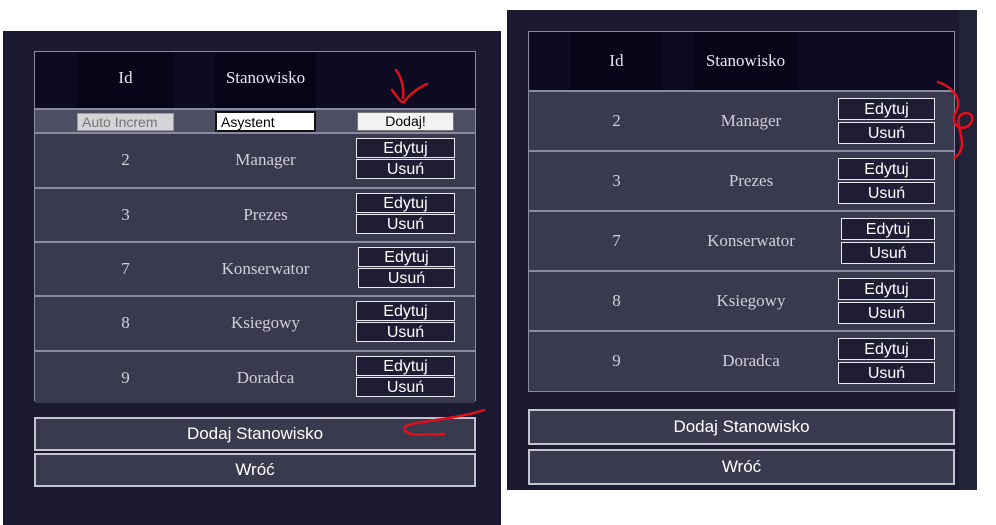  Describe the element at coordinates (405, 121) in the screenshot. I see `dodaj-submit-button: Dodaj!` at that location.